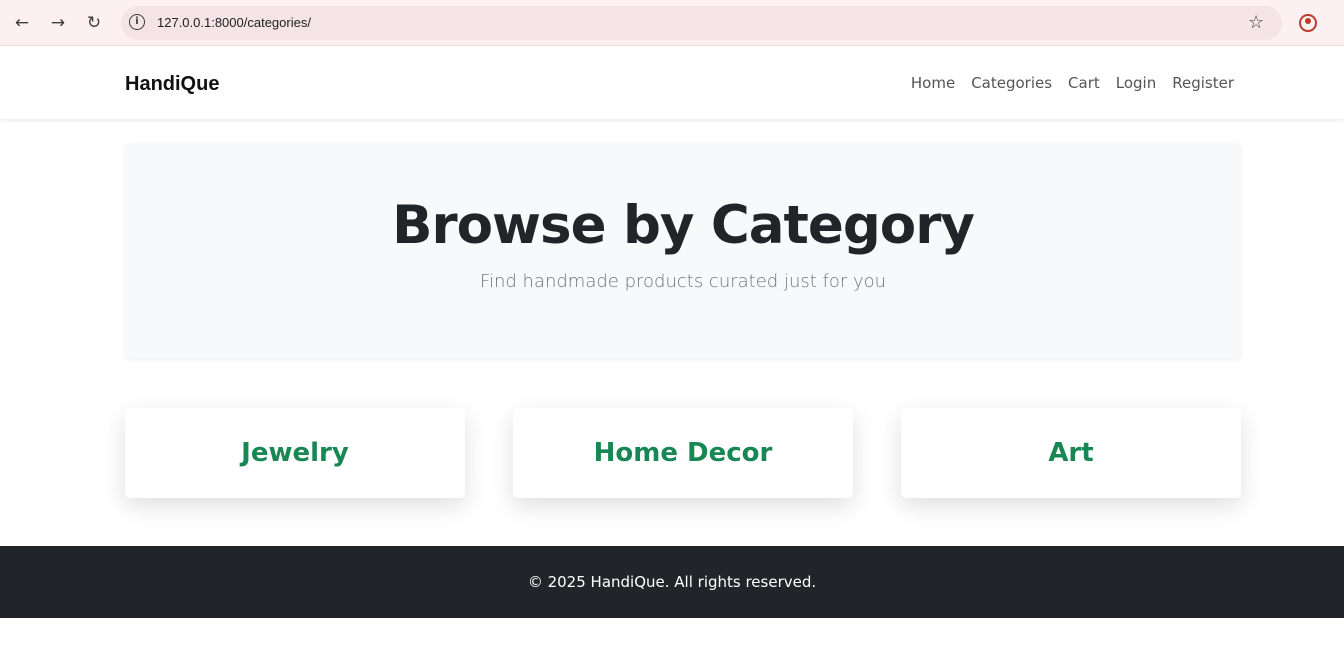 Image resolution: width=1344 pixels, height=669 pixels. What do you see at coordinates (172, 84) in the screenshot?
I see `brand-logo: HandiQue` at bounding box center [172, 84].